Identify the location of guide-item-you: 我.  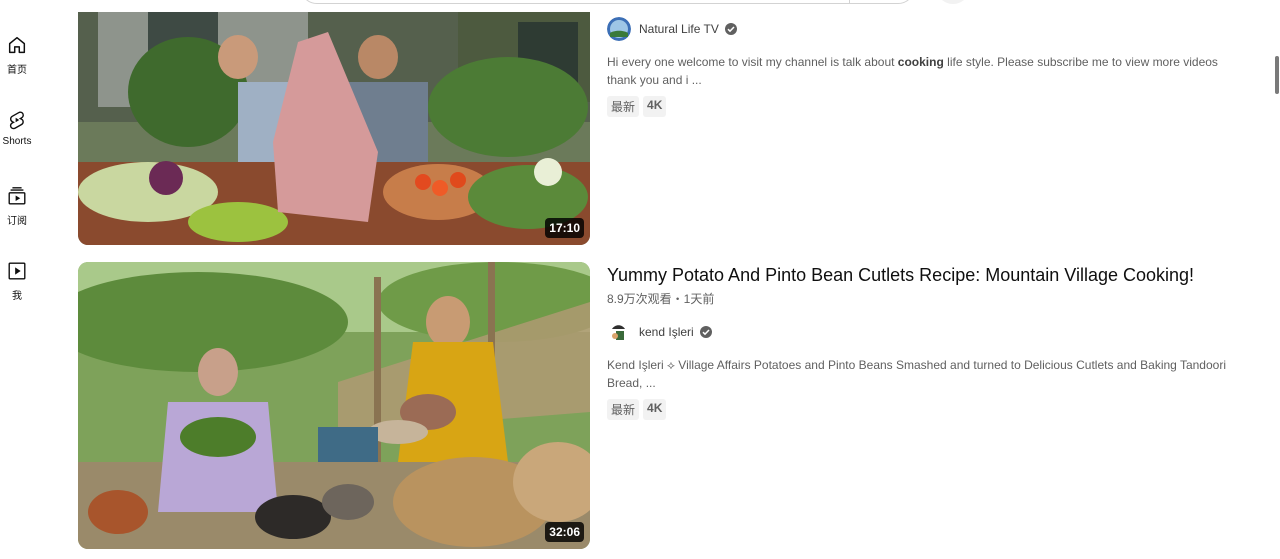
(17, 281).